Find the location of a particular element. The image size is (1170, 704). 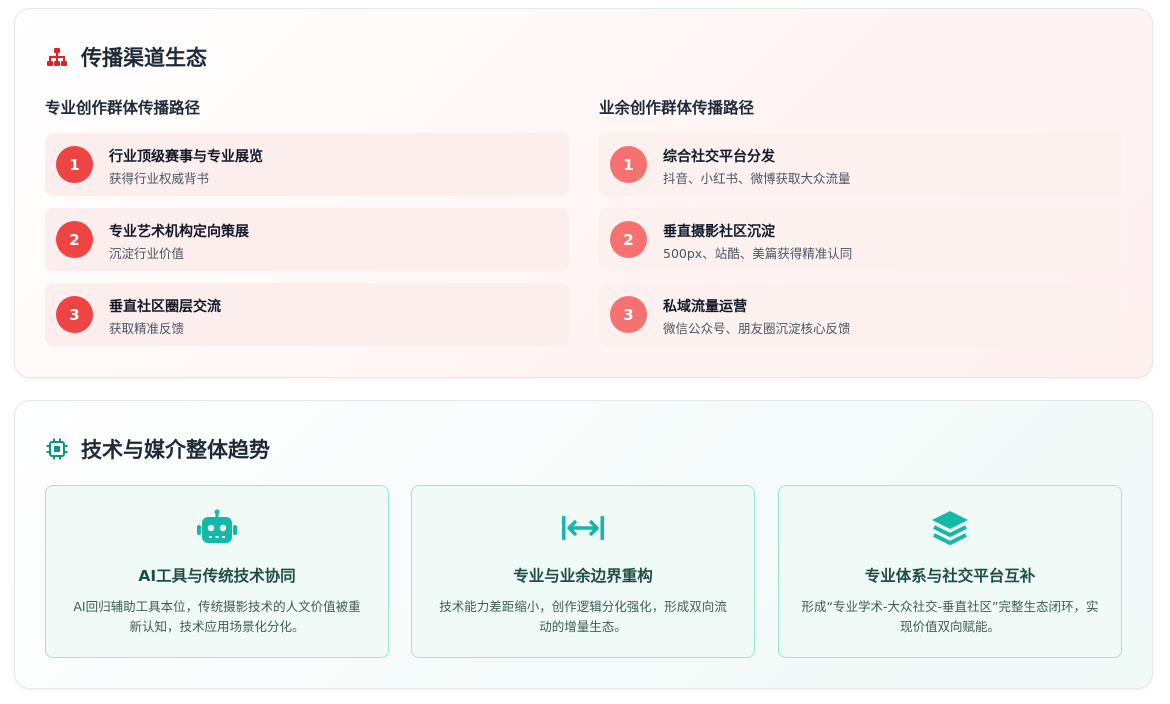

item-title: 垂直社区圈层交流 is located at coordinates (165, 307).